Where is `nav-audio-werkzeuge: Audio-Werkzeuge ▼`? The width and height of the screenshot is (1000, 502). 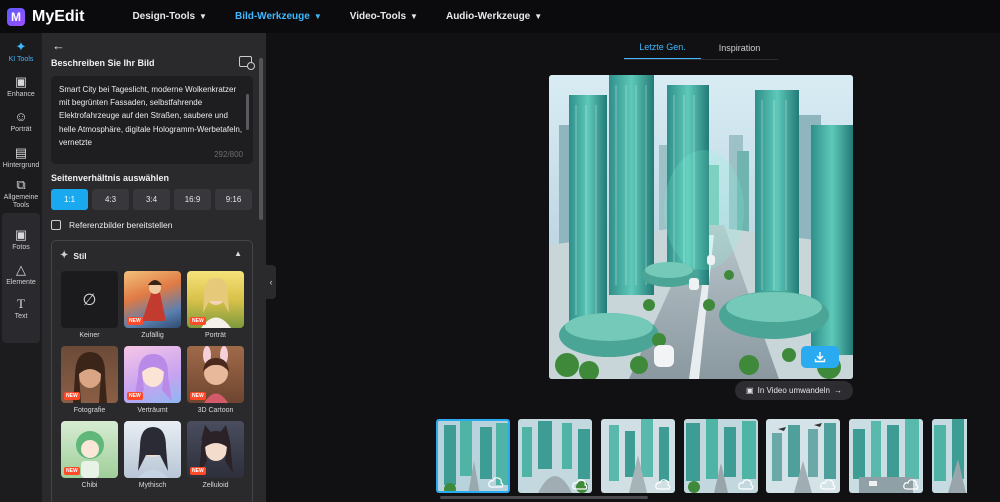 nav-audio-werkzeuge: Audio-Werkzeuge ▼ is located at coordinates (494, 16).